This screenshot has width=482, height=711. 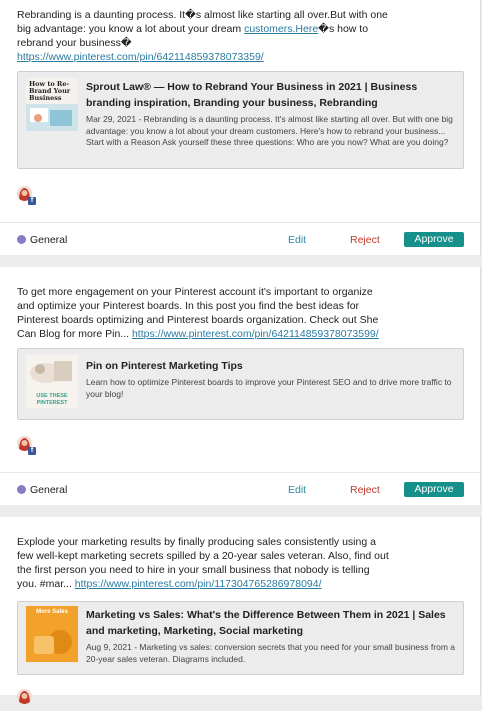 What do you see at coordinates (50, 91) in the screenshot?
I see `thumb-caption: How to Re-Brand Your Business` at bounding box center [50, 91].